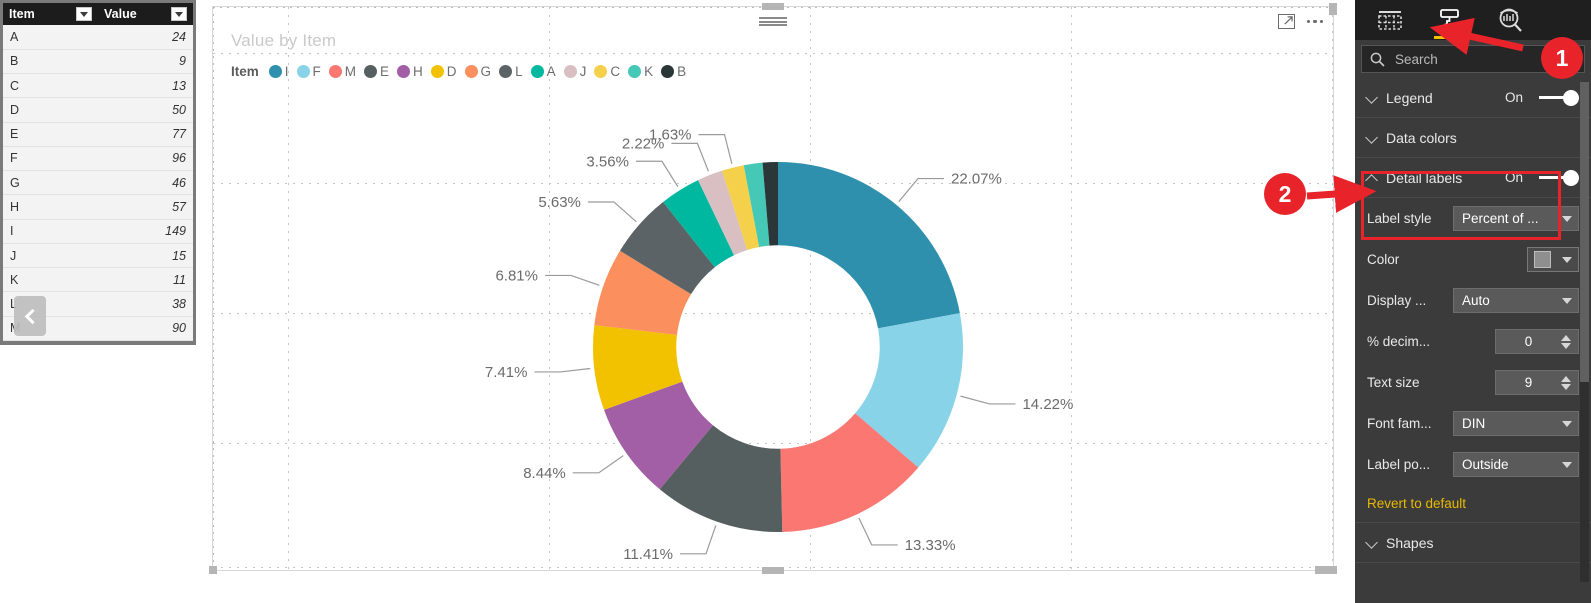 Image resolution: width=1591 pixels, height=603 pixels. I want to click on legend-item: E, so click(376, 71).